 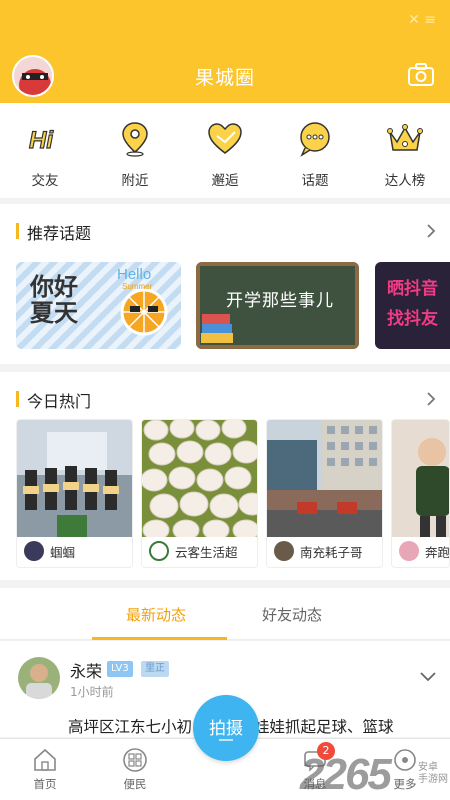 I want to click on heart-icon, so click(x=225, y=139).